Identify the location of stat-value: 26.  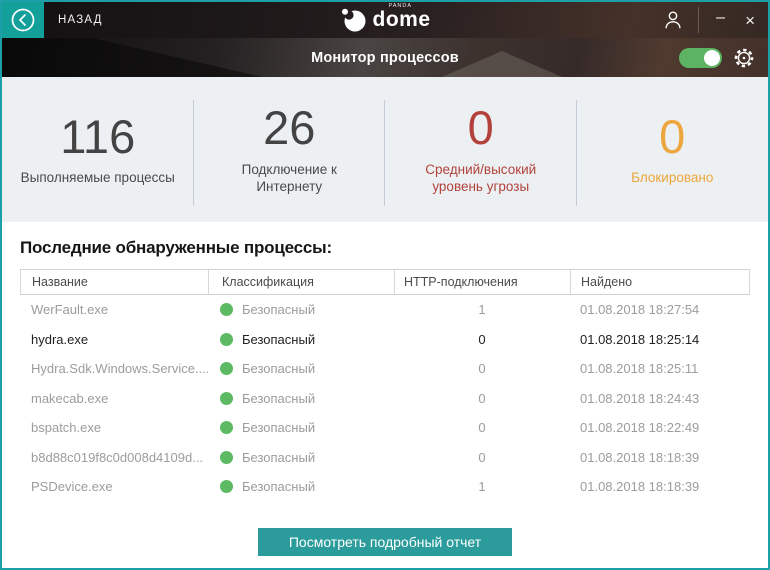
(289, 128).